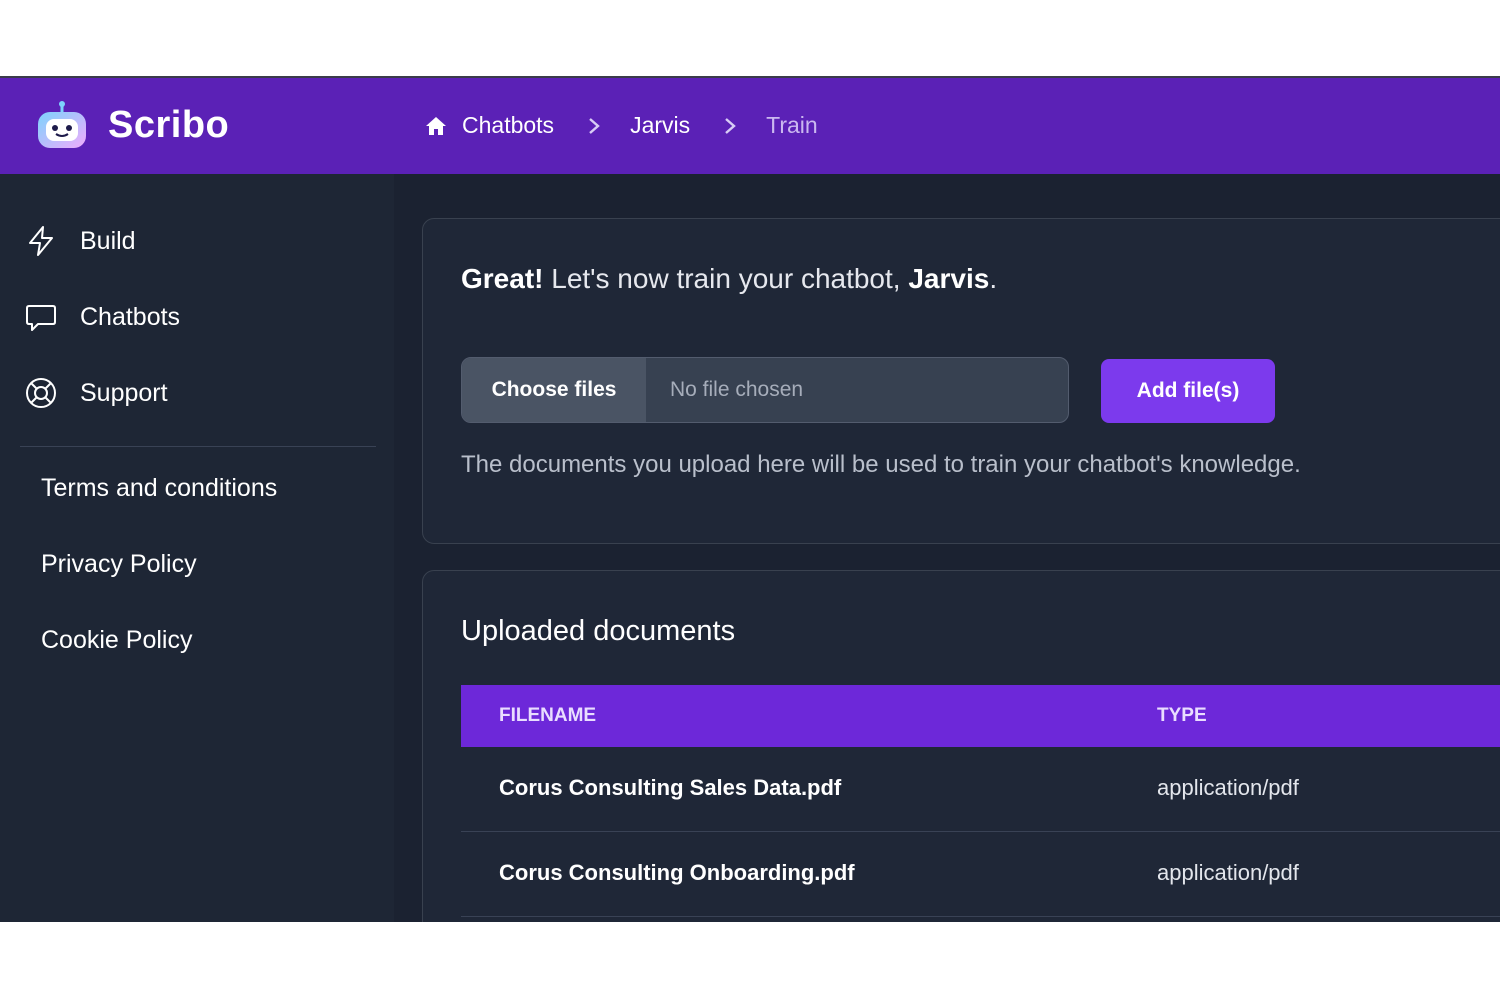 The height and width of the screenshot is (1000, 1500). Describe the element at coordinates (621, 125) in the screenshot. I see `breadcrumb: Chatbots Jarvis Train` at that location.